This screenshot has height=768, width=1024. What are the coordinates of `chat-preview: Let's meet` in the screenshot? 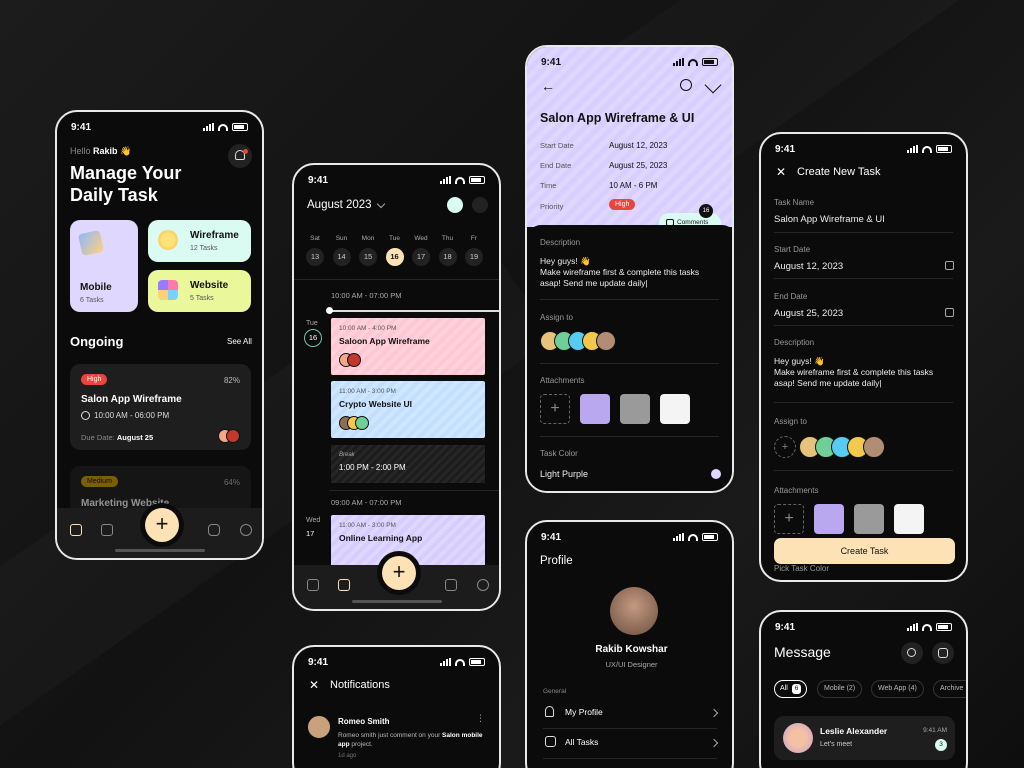 It's located at (836, 744).